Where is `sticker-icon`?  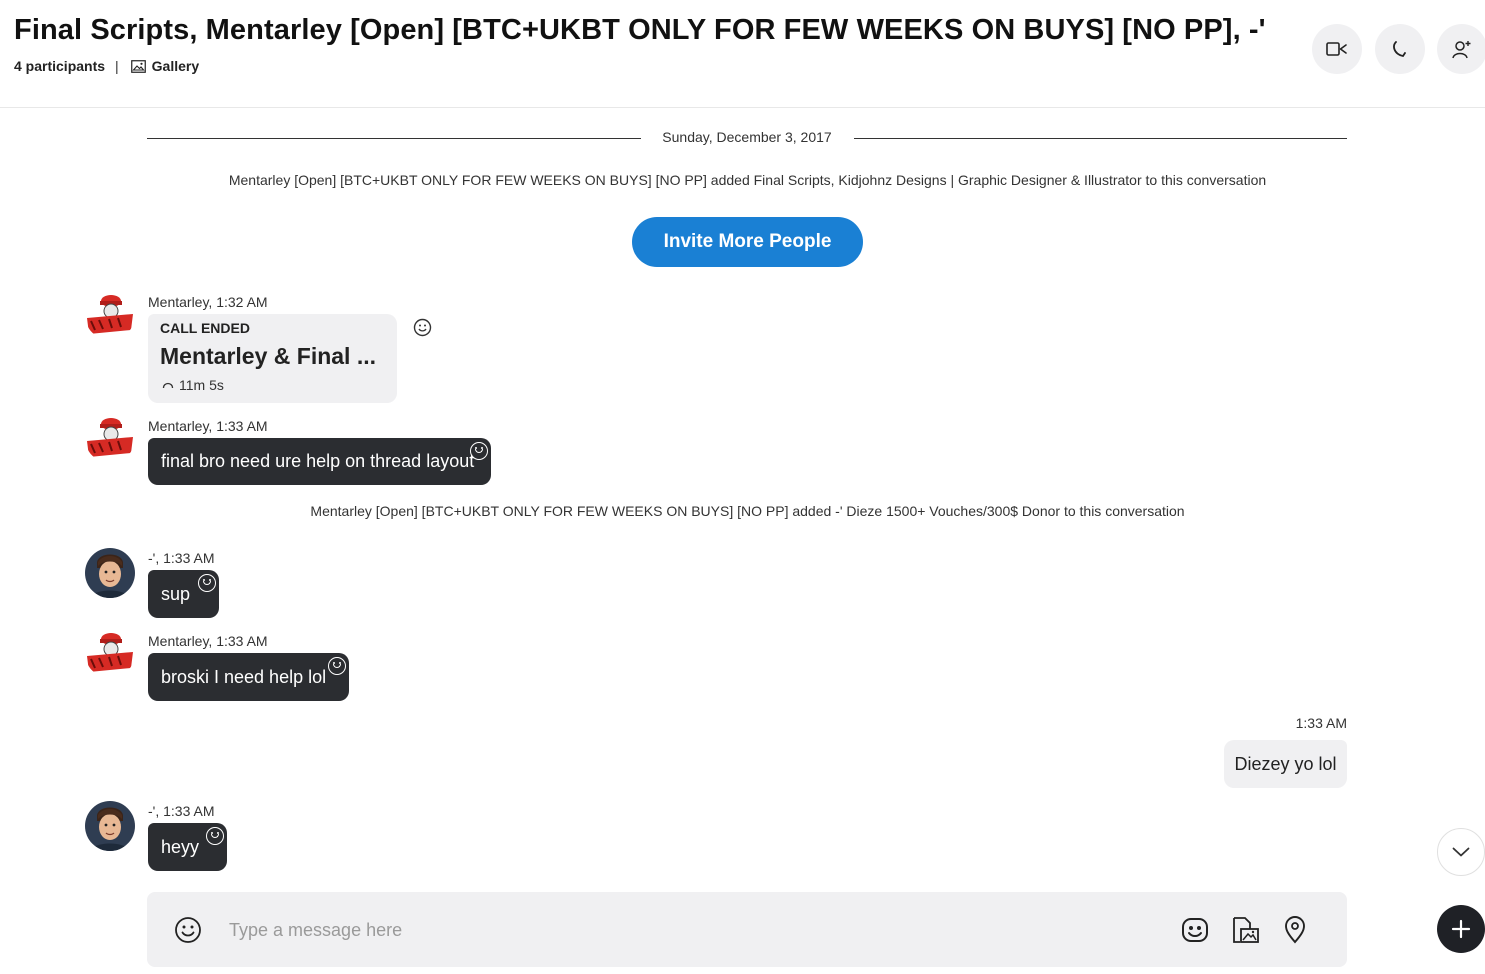 sticker-icon is located at coordinates (1195, 930).